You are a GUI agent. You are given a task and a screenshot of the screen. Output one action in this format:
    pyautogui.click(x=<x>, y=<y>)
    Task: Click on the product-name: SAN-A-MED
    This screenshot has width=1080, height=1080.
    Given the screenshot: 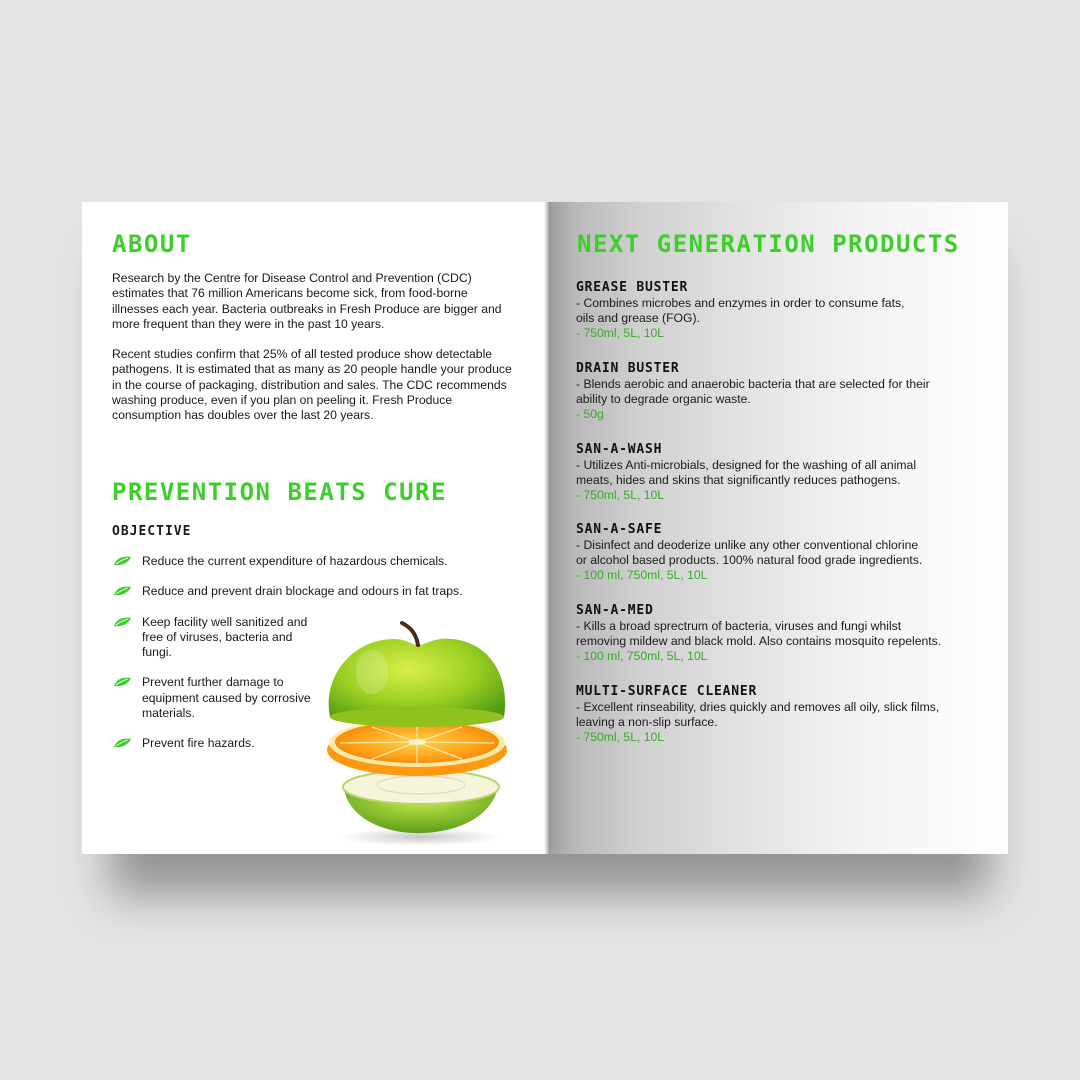 What is the action you would take?
    pyautogui.click(x=615, y=610)
    